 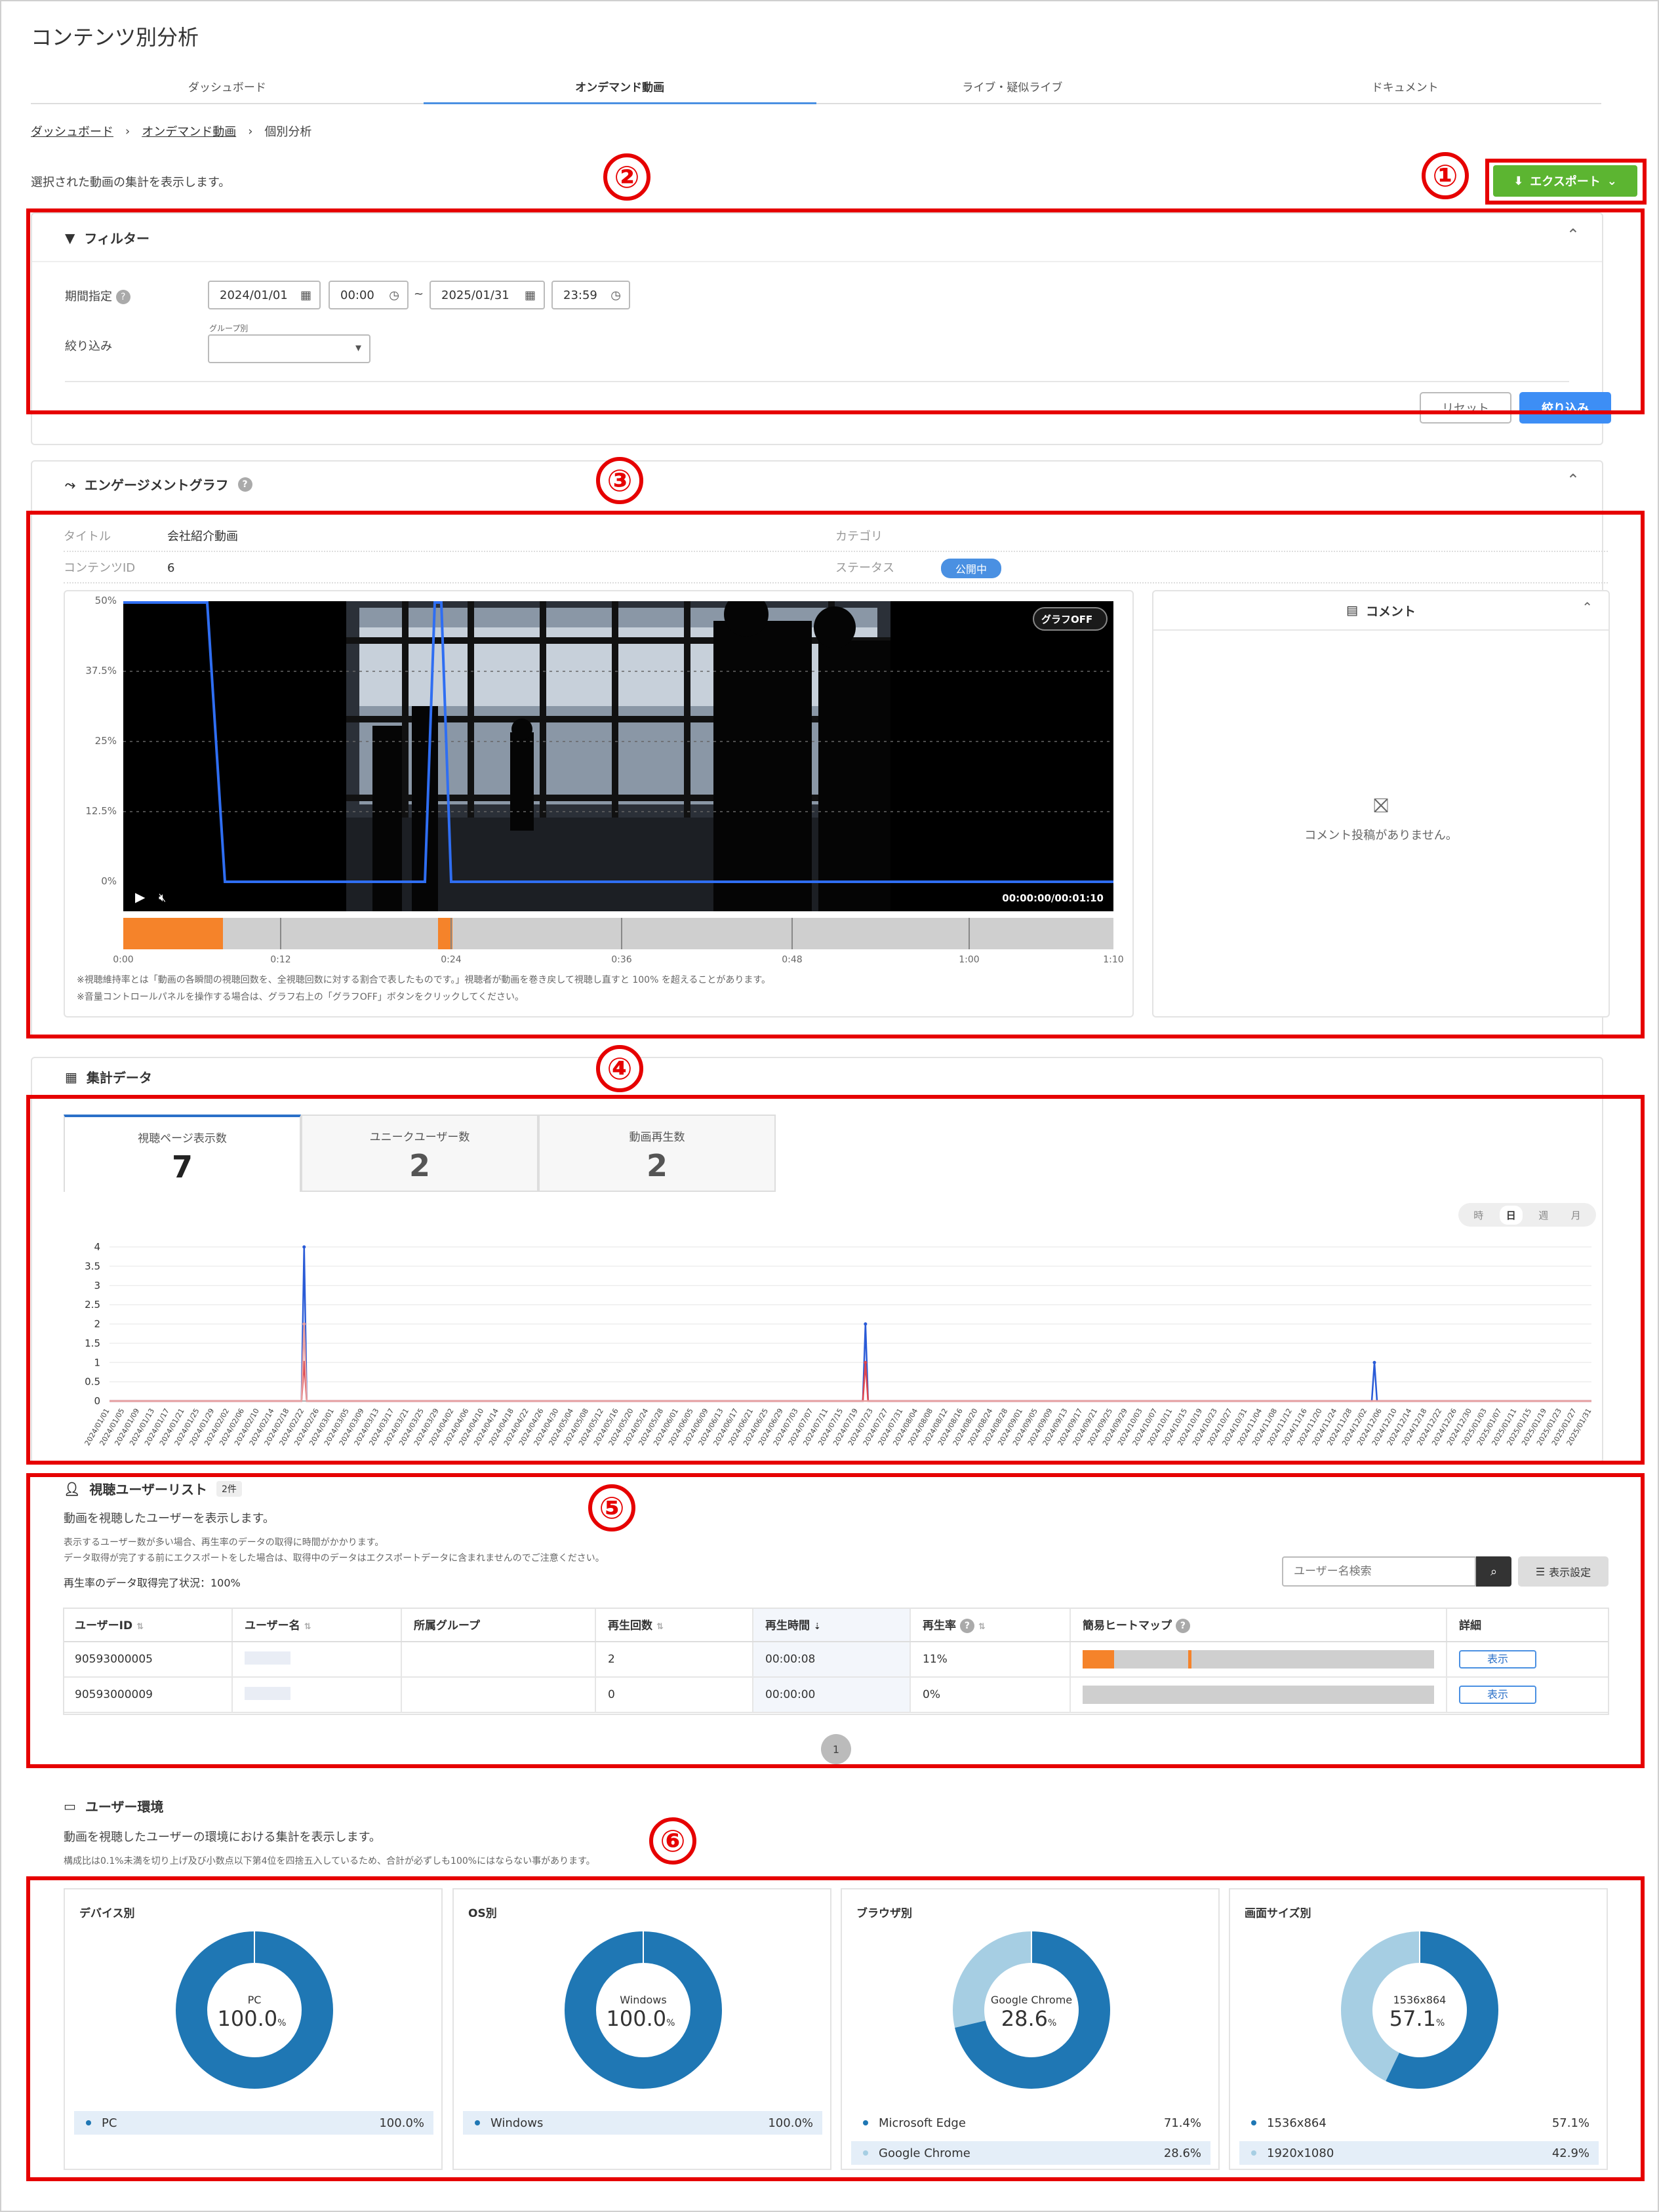 I want to click on environment-title: ユーザー環境, so click(x=125, y=1807).